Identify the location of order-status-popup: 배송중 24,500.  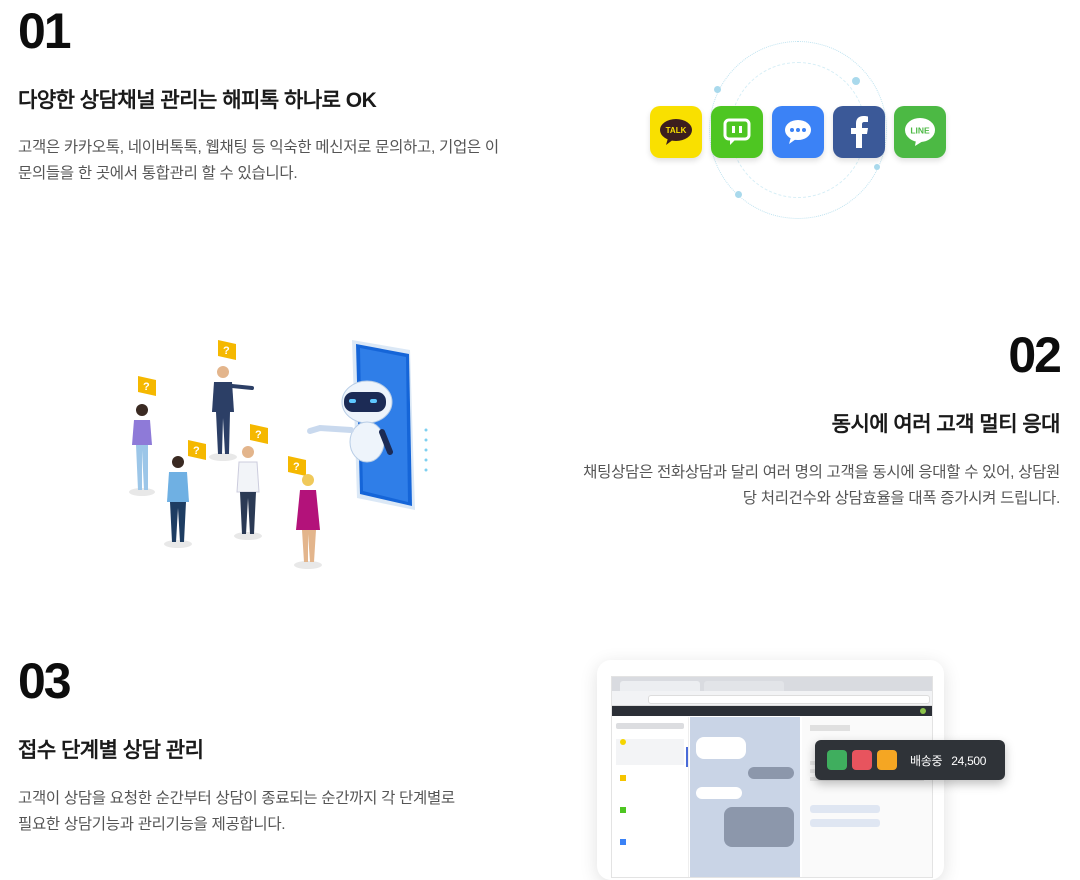
(910, 760).